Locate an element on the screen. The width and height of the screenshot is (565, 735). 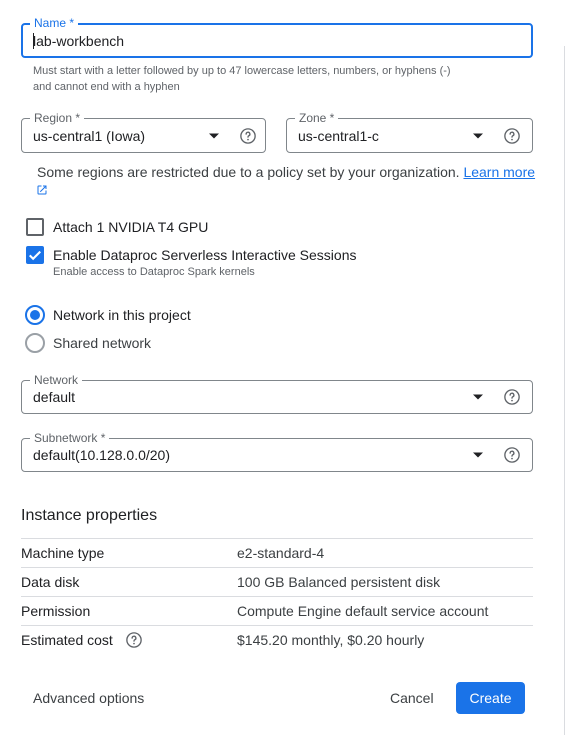
prop-row-machine-type: Machine type e2-standard-4 is located at coordinates (277, 552).